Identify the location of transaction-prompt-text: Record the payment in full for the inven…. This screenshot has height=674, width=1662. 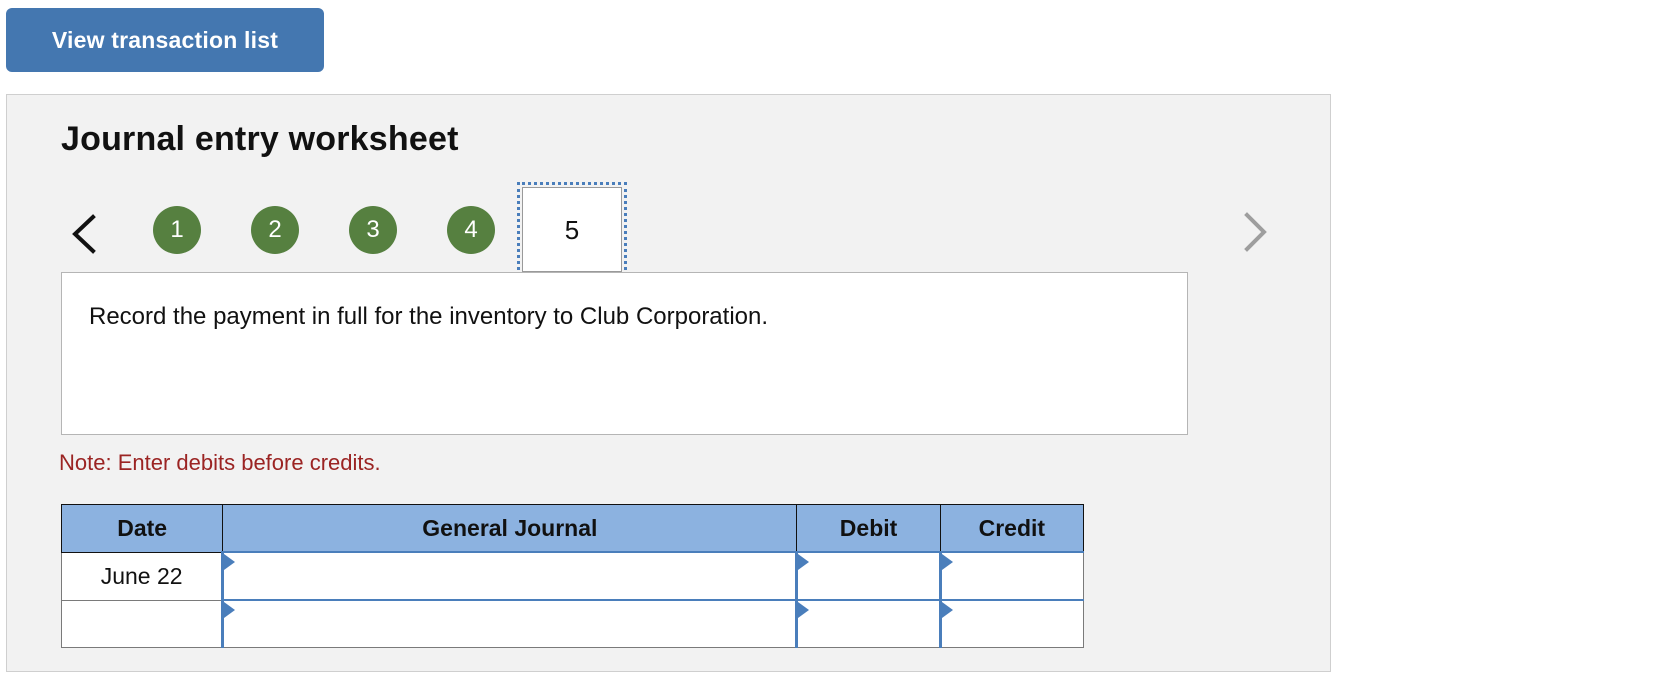
(429, 316).